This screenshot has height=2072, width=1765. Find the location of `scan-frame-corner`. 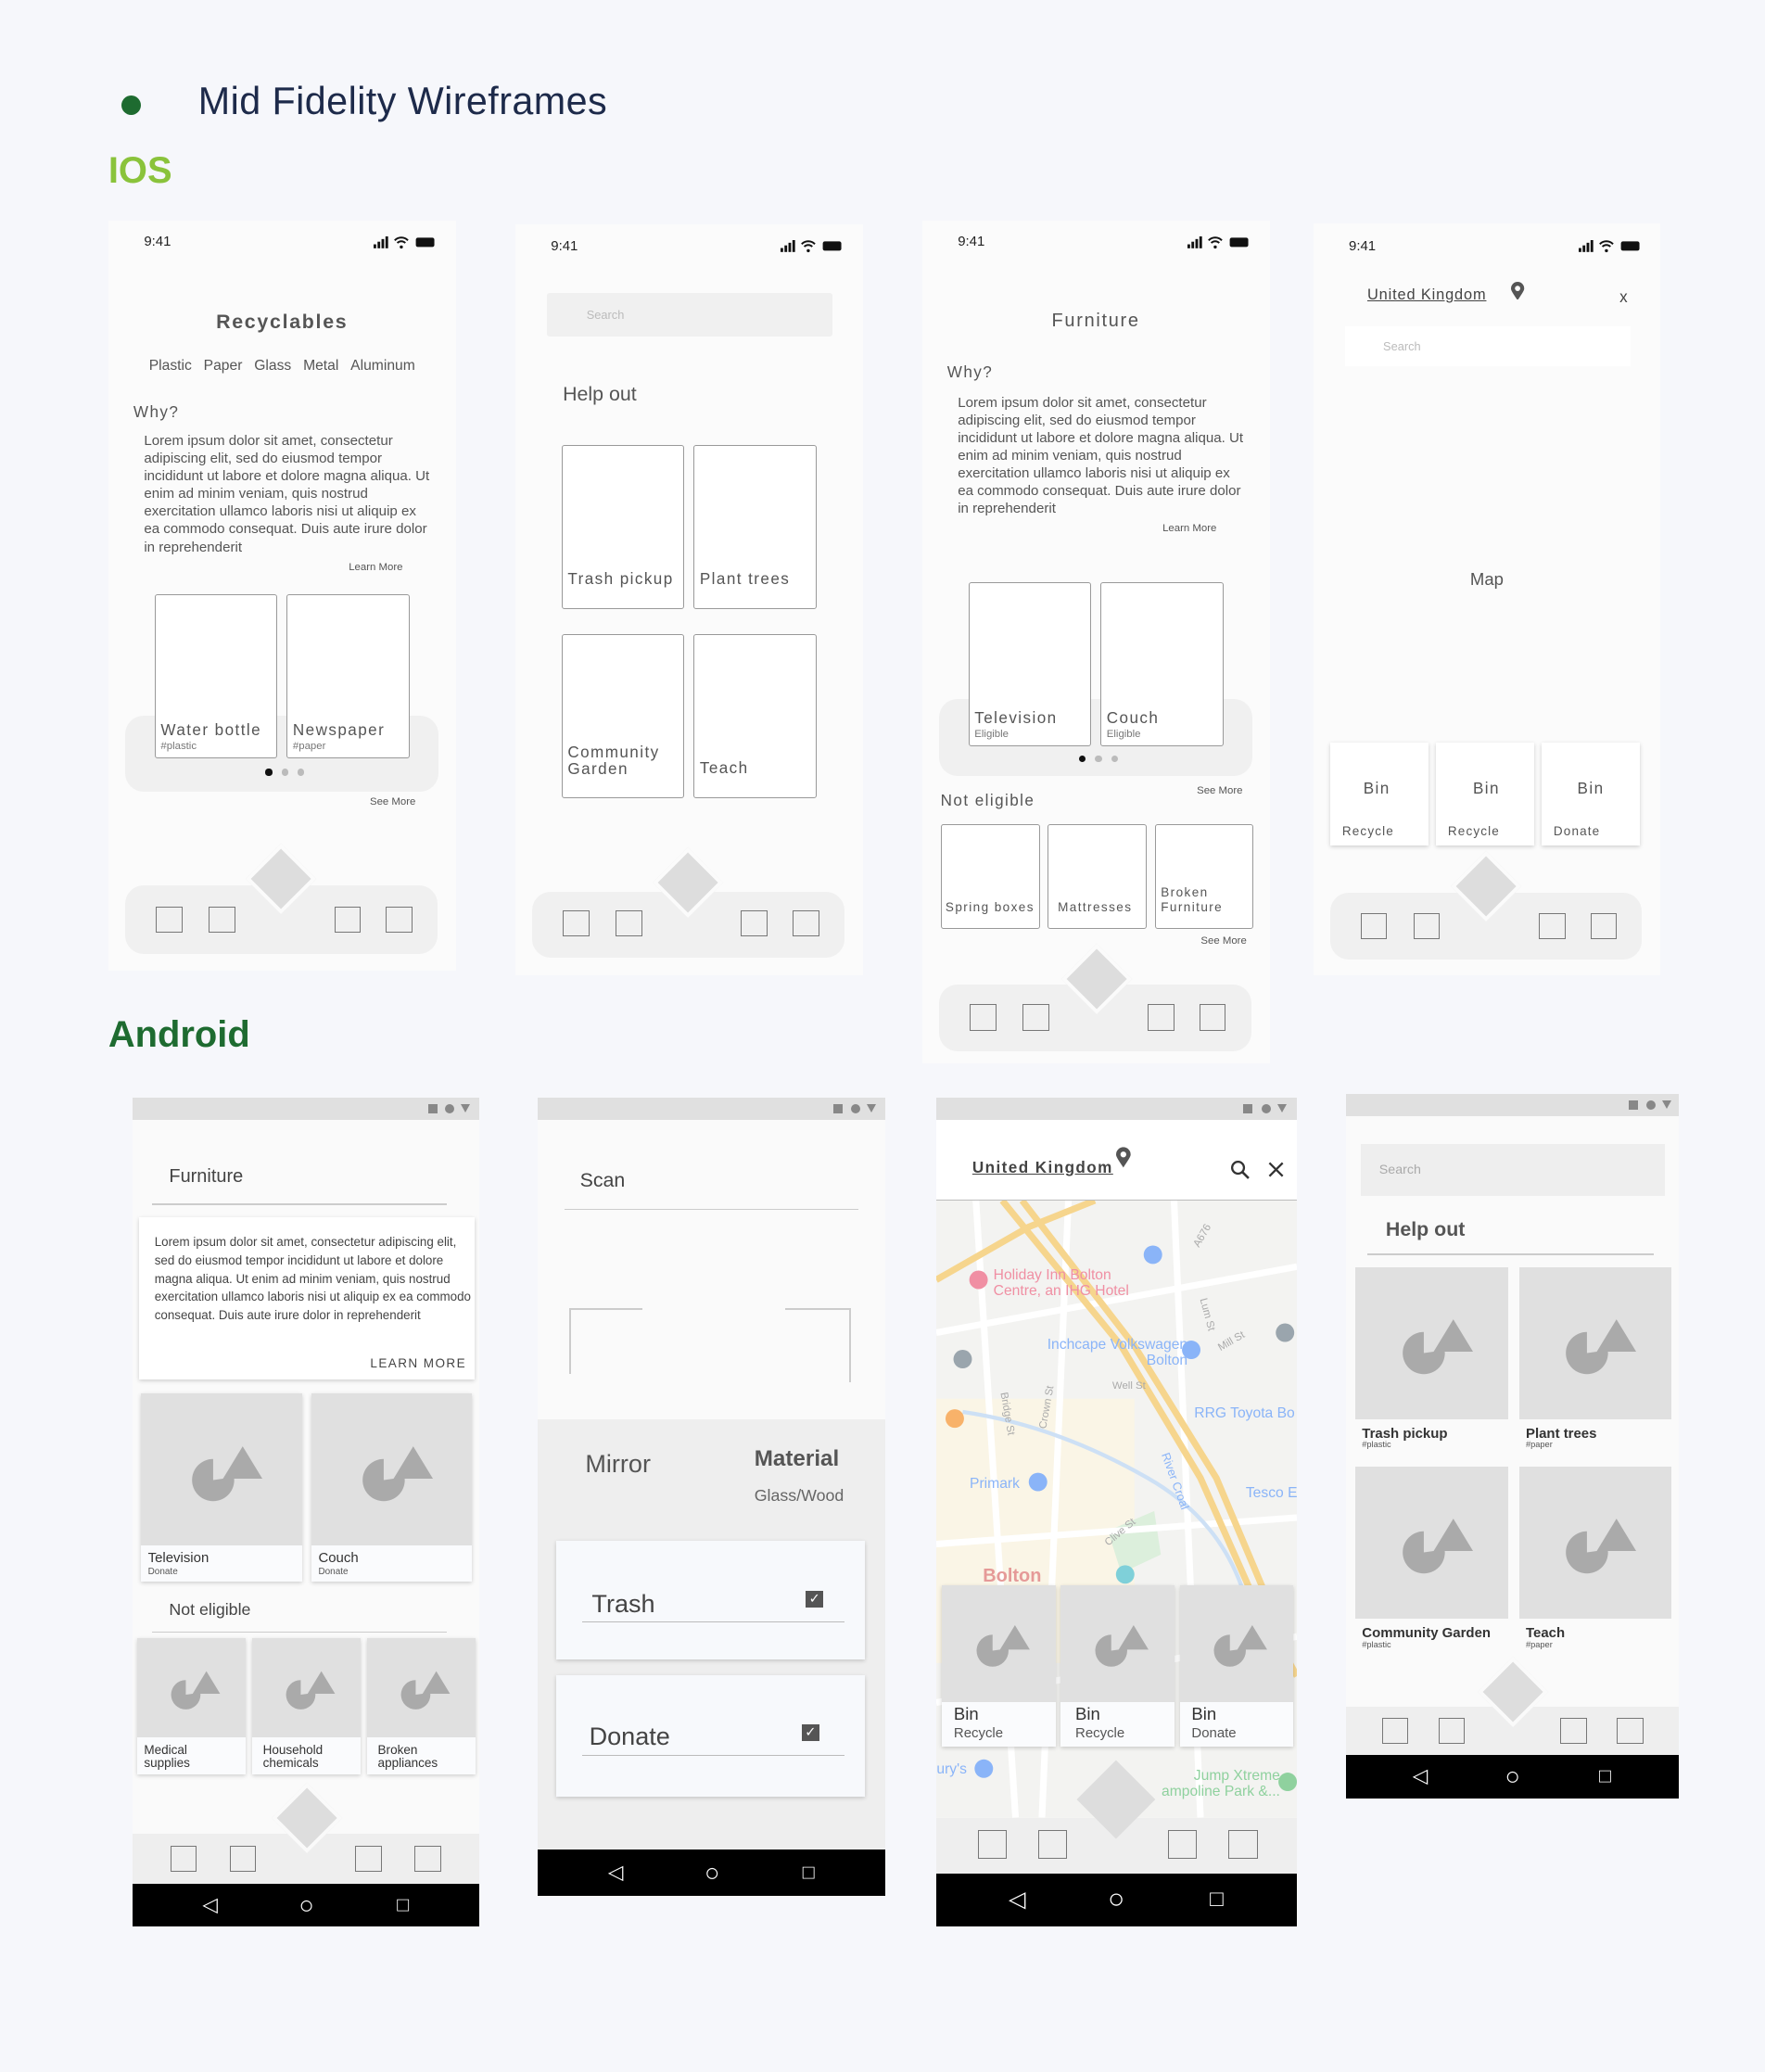

scan-frame-corner is located at coordinates (605, 1341).